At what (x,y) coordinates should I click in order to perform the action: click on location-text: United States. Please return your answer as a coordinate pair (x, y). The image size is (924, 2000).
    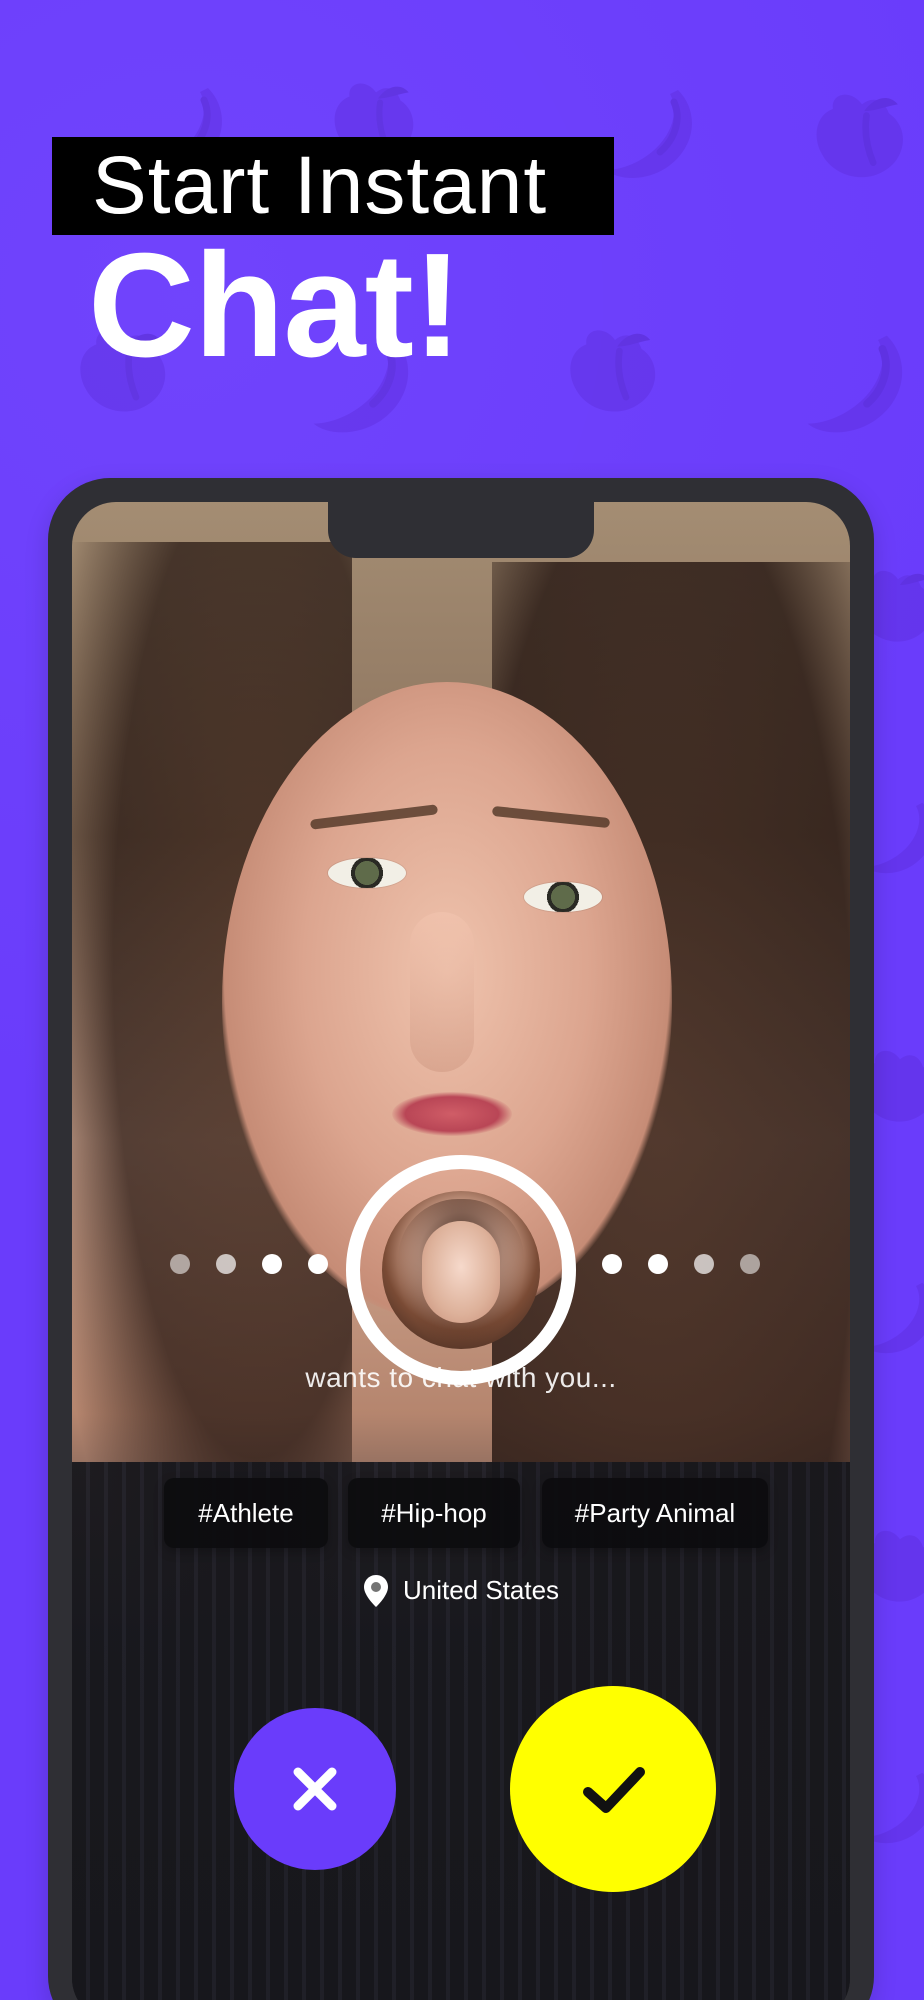
    Looking at the image, I should click on (481, 1590).